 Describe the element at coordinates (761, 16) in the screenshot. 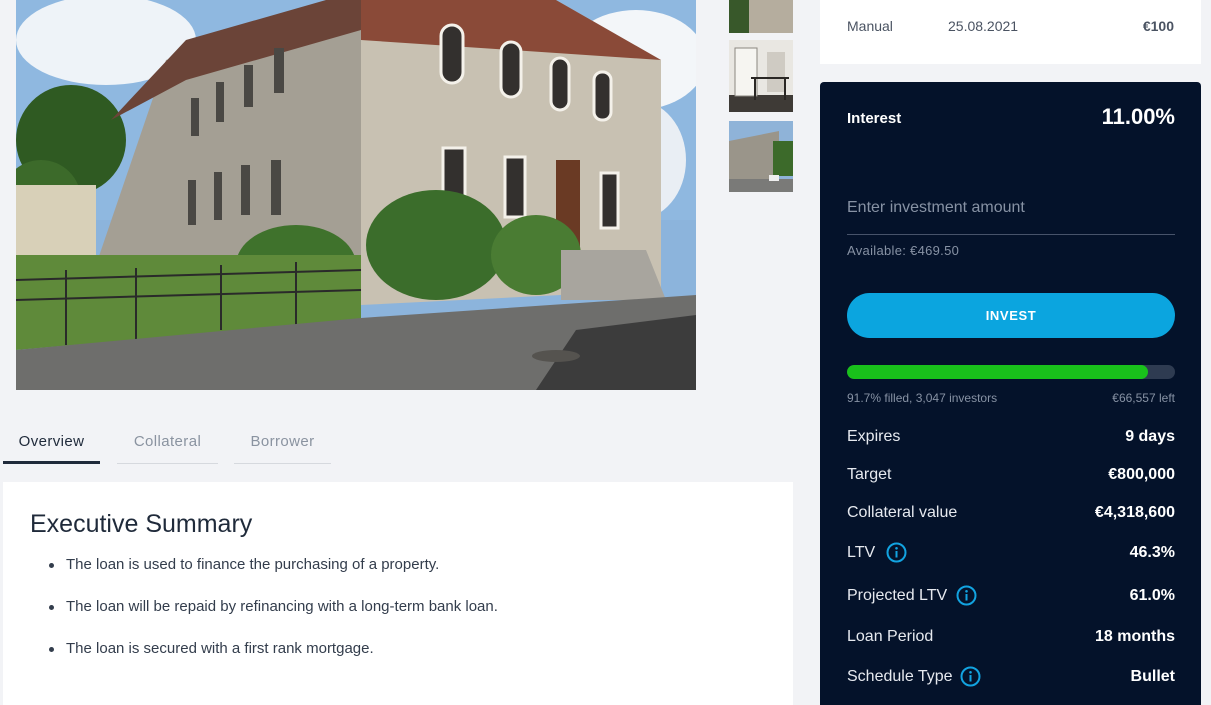

I see `thumbnail-building-exterior` at that location.